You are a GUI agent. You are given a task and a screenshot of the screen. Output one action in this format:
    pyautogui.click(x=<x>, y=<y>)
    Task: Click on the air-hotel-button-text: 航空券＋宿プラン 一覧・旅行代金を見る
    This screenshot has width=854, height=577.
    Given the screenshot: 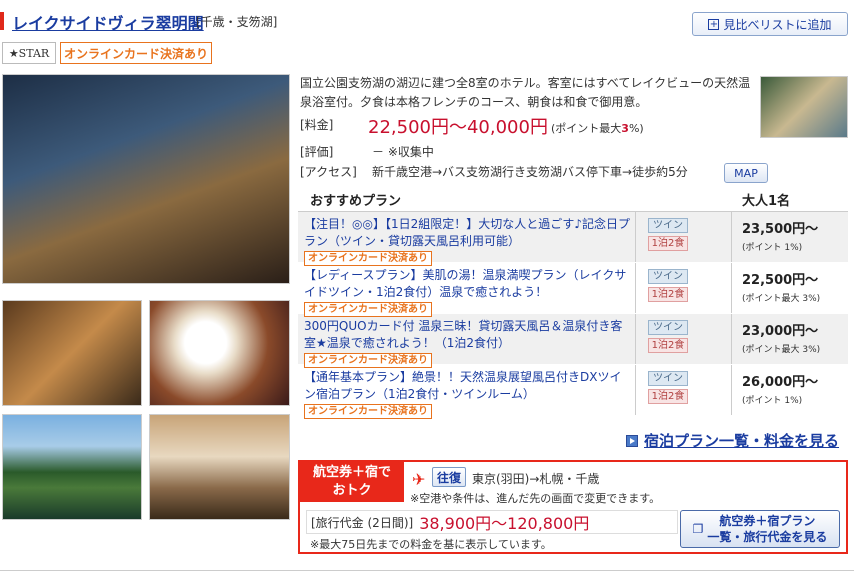 What is the action you would take?
    pyautogui.click(x=767, y=529)
    